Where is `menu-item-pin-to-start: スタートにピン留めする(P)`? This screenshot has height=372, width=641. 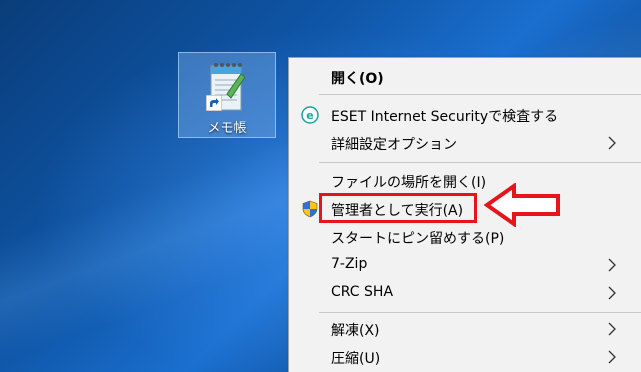
menu-item-pin-to-start: スタートにピン留めする(P) is located at coordinates (464, 237).